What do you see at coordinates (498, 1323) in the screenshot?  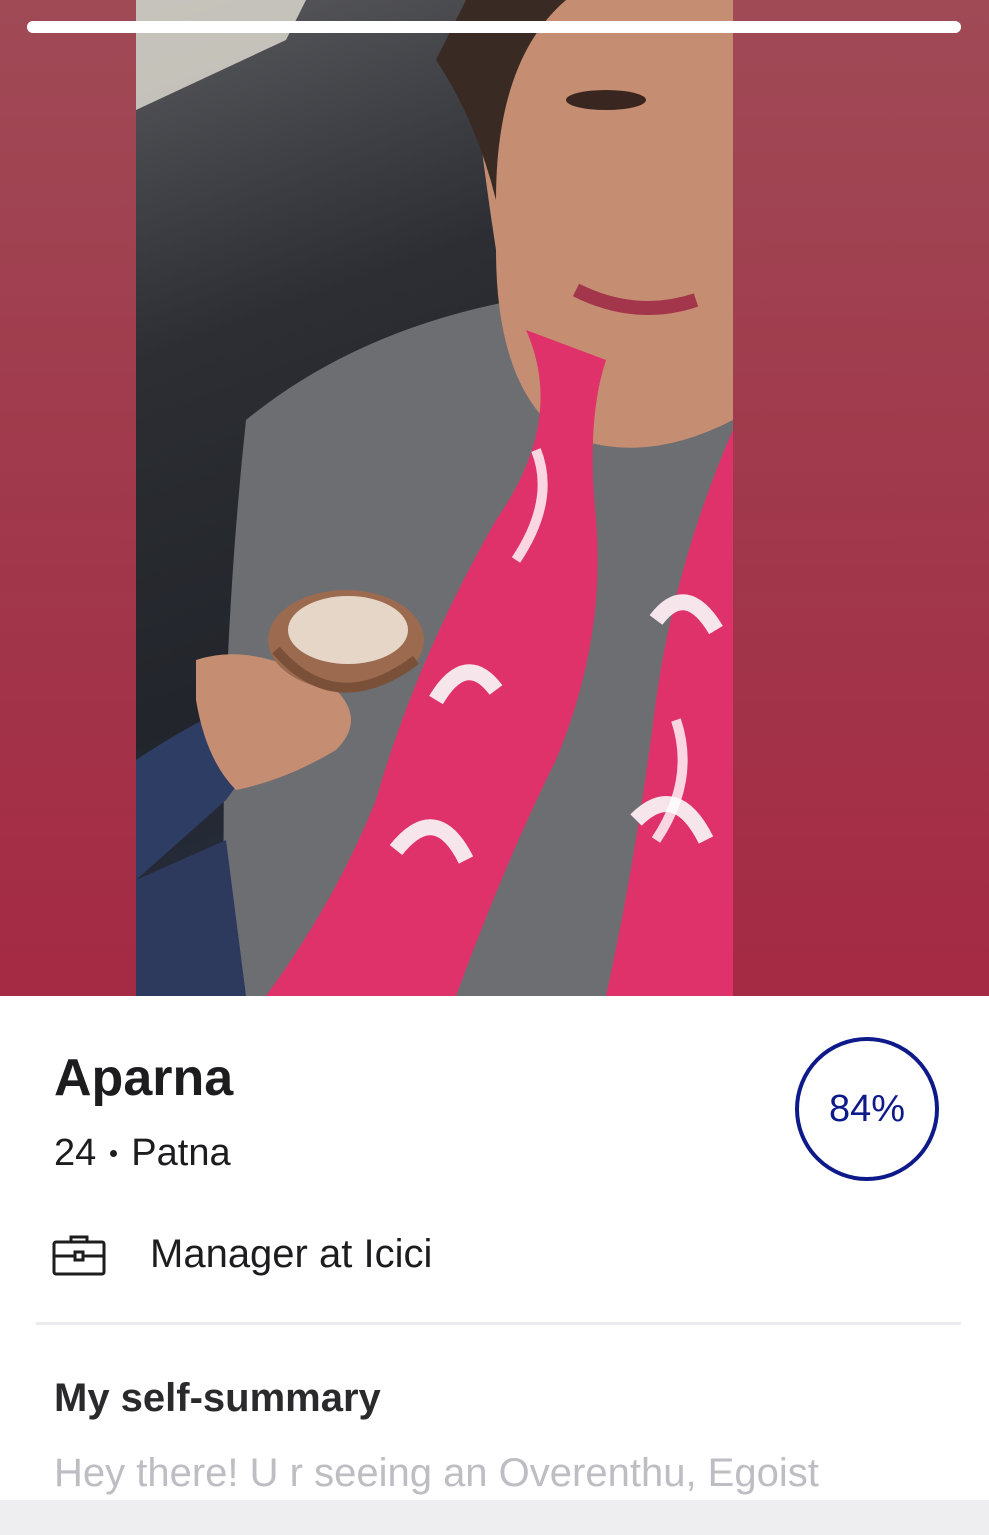 I see `section-divider` at bounding box center [498, 1323].